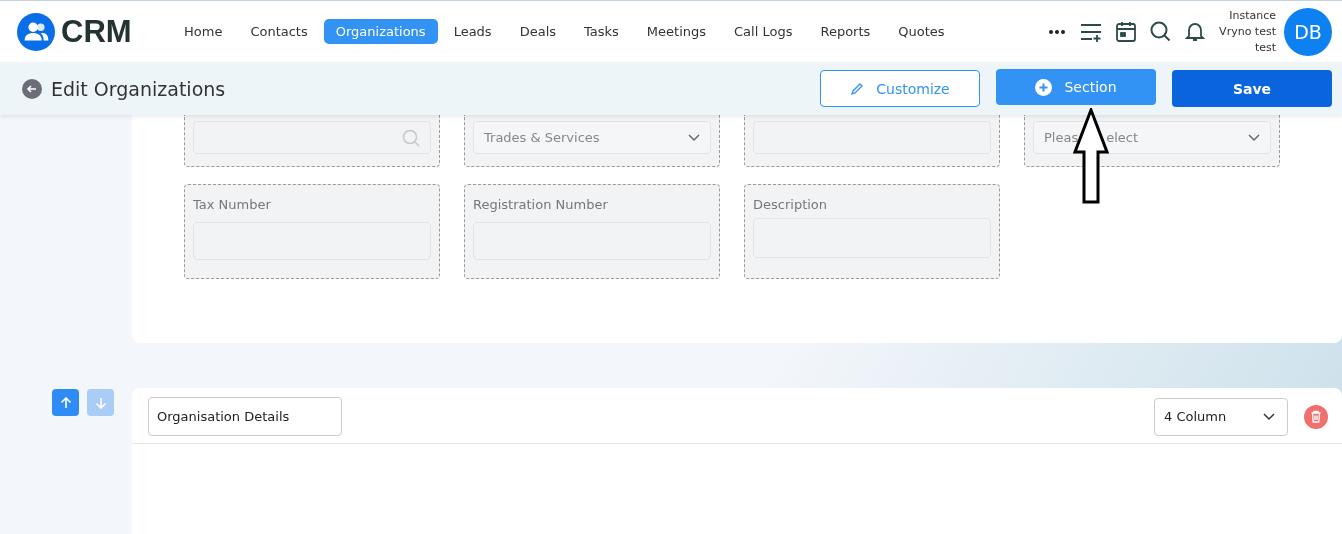 This screenshot has width=1342, height=534. Describe the element at coordinates (279, 31) in the screenshot. I see `nav-tab: Contacts` at that location.